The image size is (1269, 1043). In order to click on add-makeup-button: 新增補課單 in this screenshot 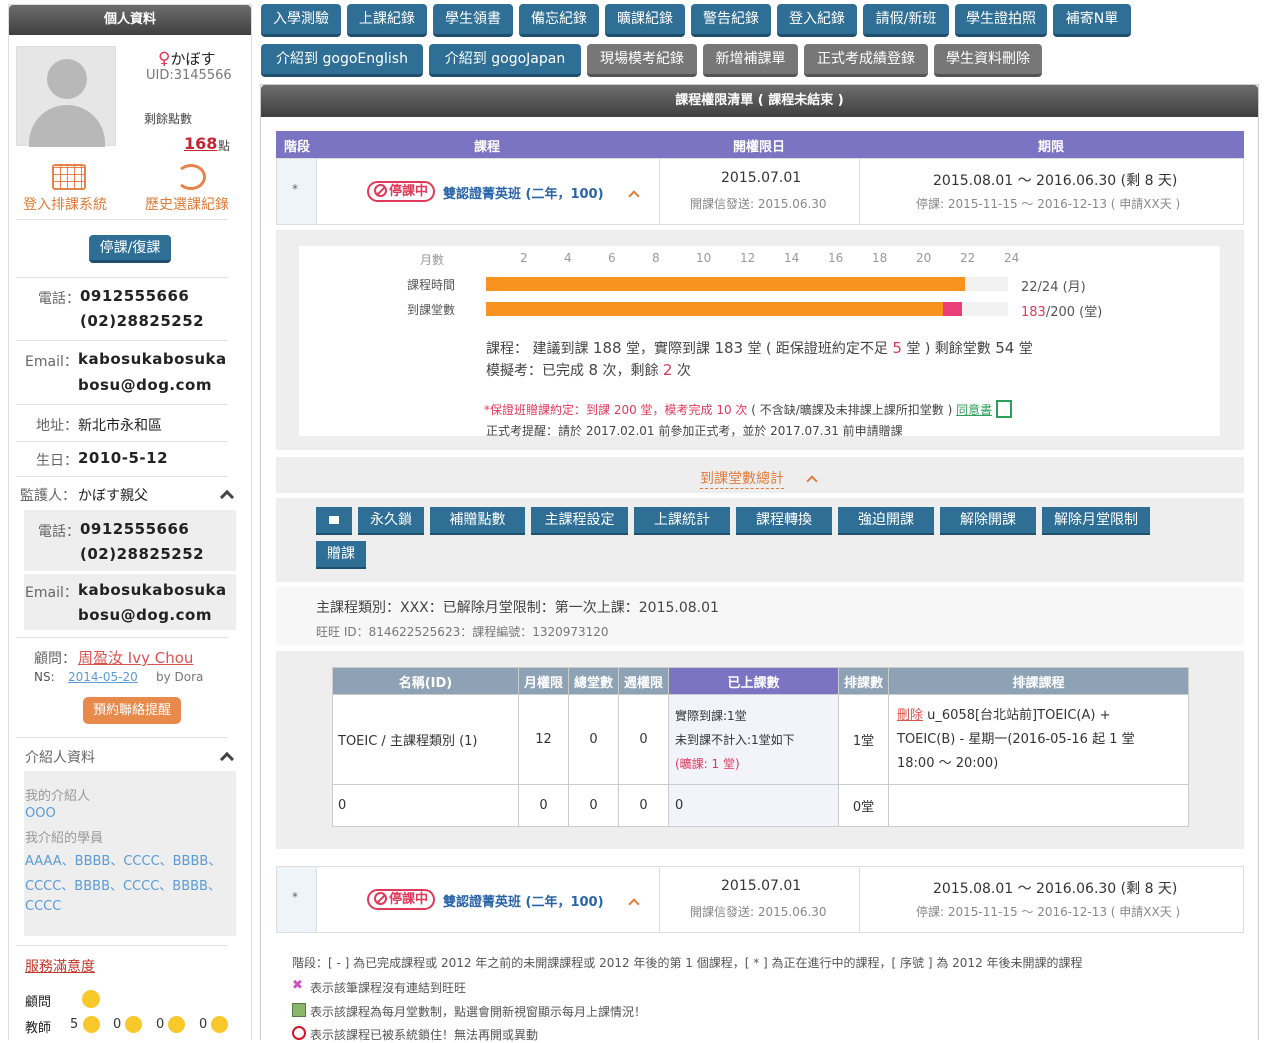, I will do `click(750, 60)`.